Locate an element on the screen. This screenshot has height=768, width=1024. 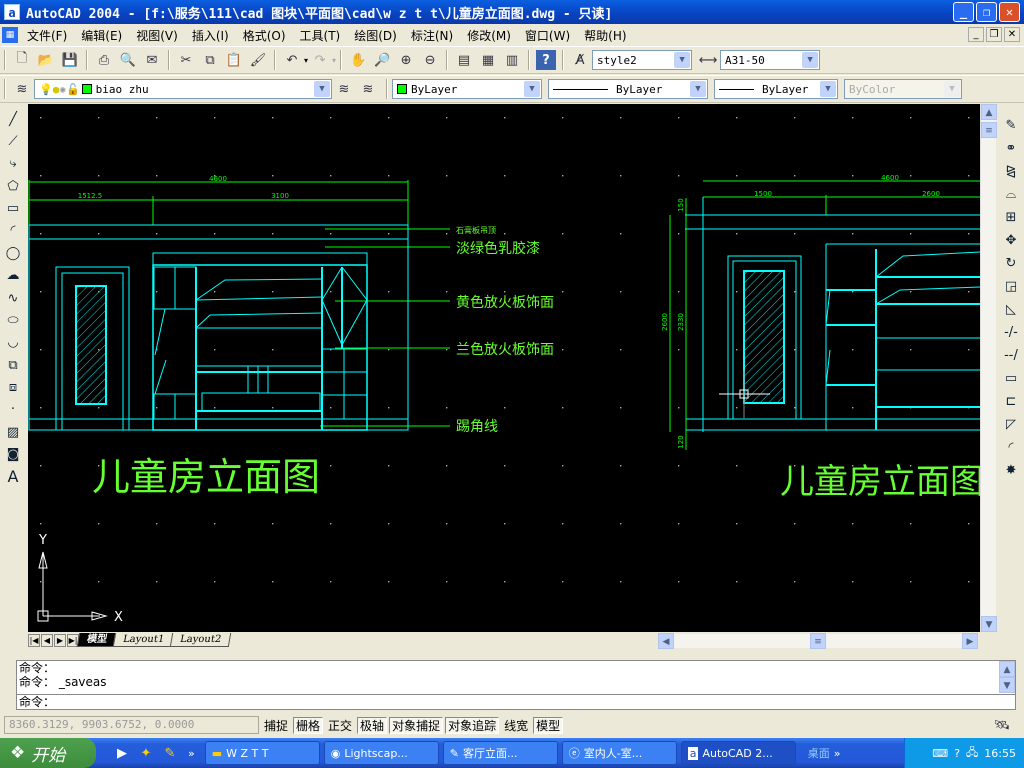
insert-block-icon: ⧉ is located at coordinates (13, 365).